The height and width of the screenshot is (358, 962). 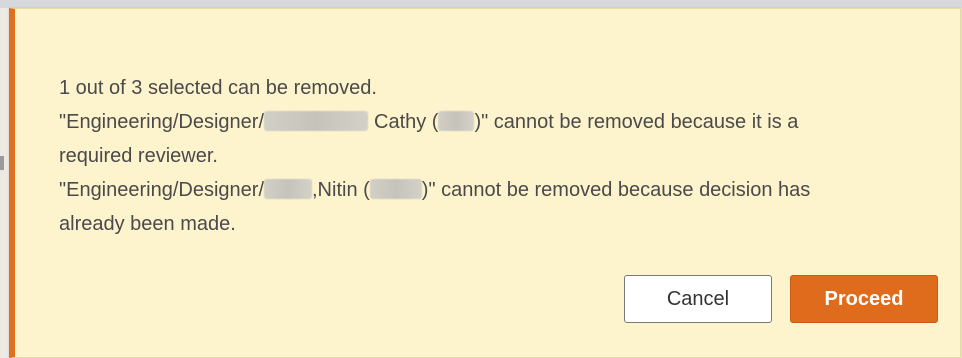 I want to click on backdrop-top-strip, so click(x=481, y=4).